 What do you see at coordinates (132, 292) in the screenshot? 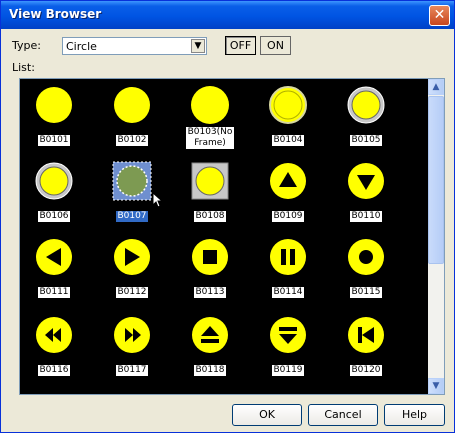
I see `list-item-label: B0112` at bounding box center [132, 292].